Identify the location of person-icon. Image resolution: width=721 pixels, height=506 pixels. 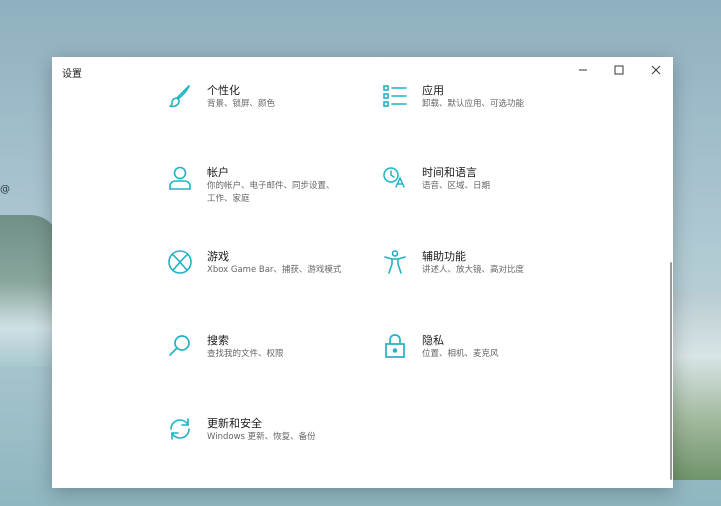
(180, 178).